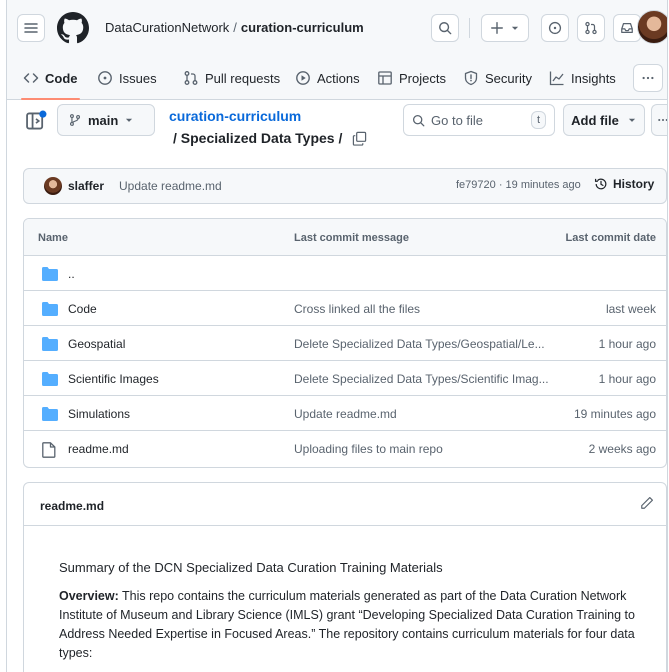 The height and width of the screenshot is (672, 669). I want to click on your-pull-requests-button, so click(591, 28).